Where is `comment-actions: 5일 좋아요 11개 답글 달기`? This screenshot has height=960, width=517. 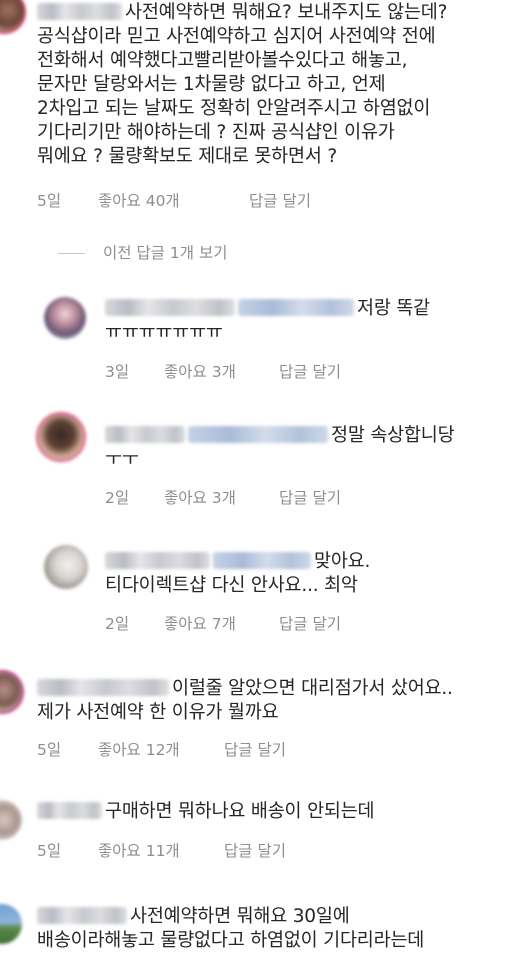
comment-actions: 5일 좋아요 11개 답글 달기 is located at coordinates (267, 850).